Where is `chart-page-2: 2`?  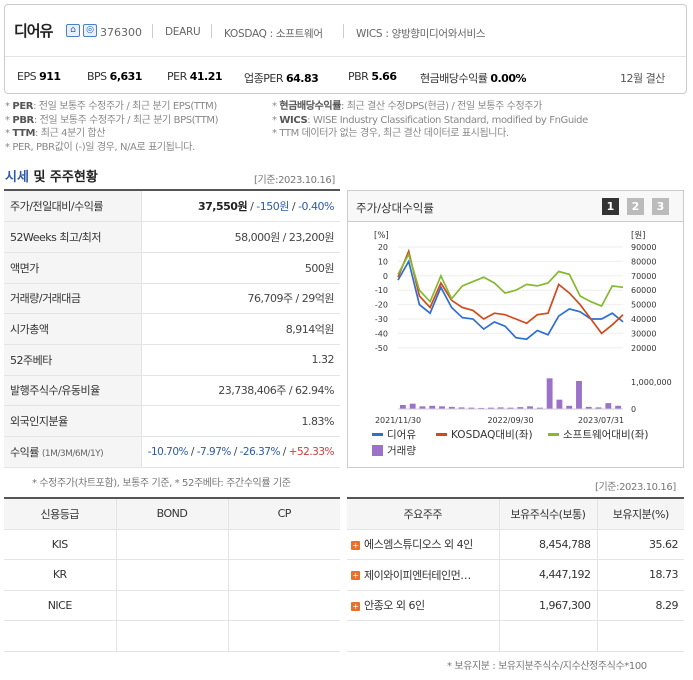 chart-page-2: 2 is located at coordinates (635, 206).